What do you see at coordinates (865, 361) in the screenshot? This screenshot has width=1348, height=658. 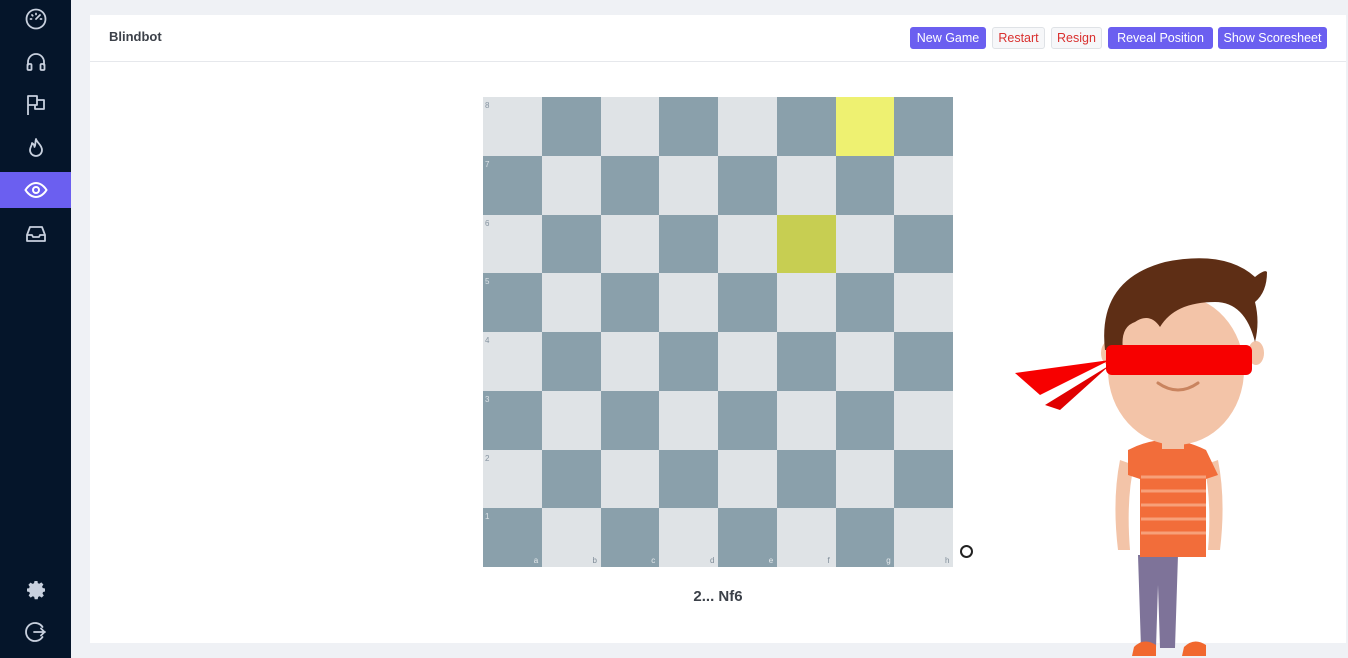 I see `board-square-g4` at bounding box center [865, 361].